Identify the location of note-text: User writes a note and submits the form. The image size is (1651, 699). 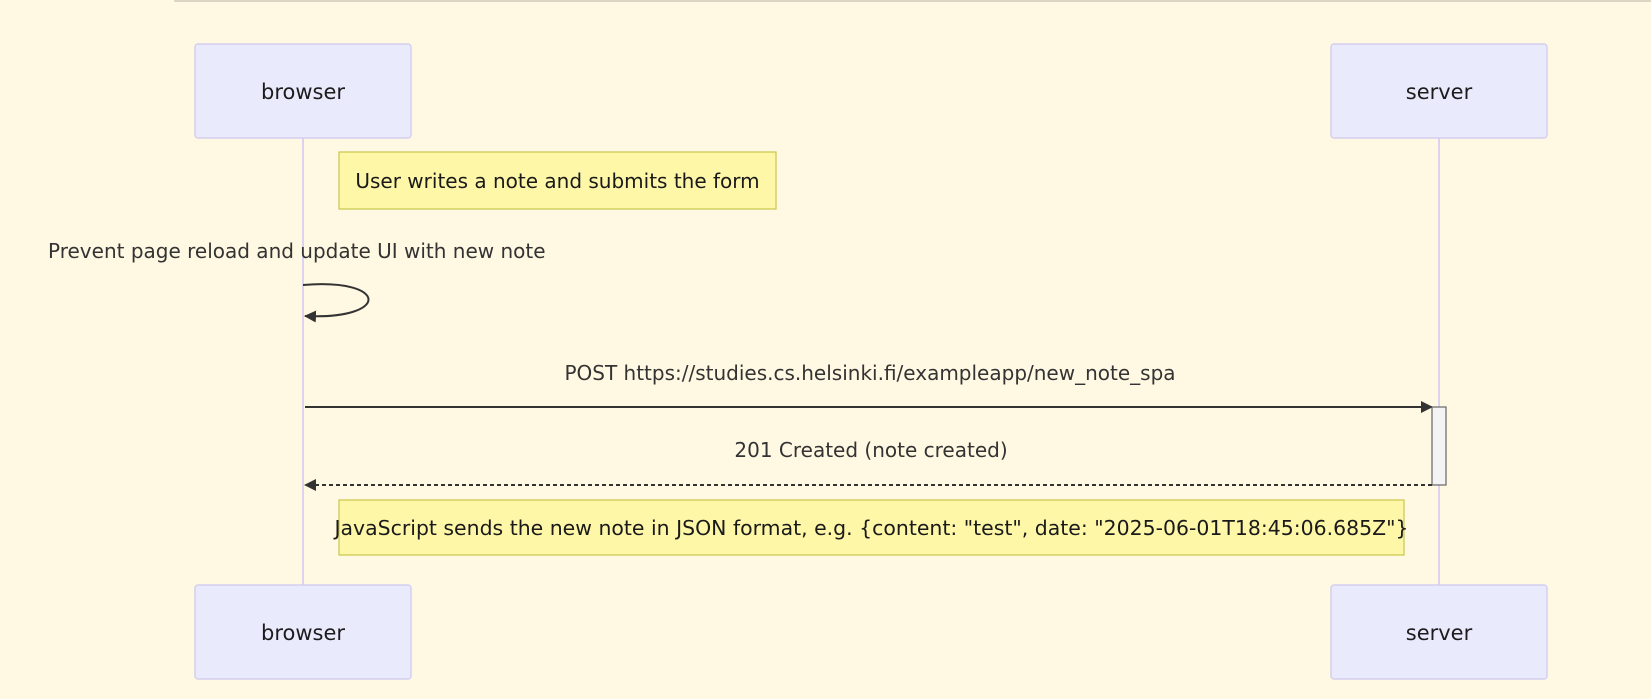
(557, 181).